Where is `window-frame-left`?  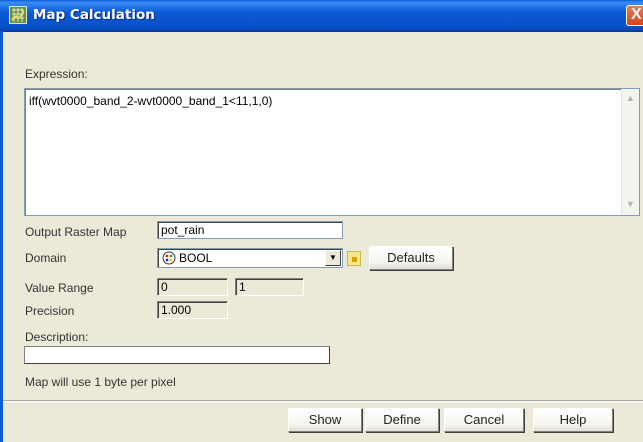
window-frame-left is located at coordinates (1, 236).